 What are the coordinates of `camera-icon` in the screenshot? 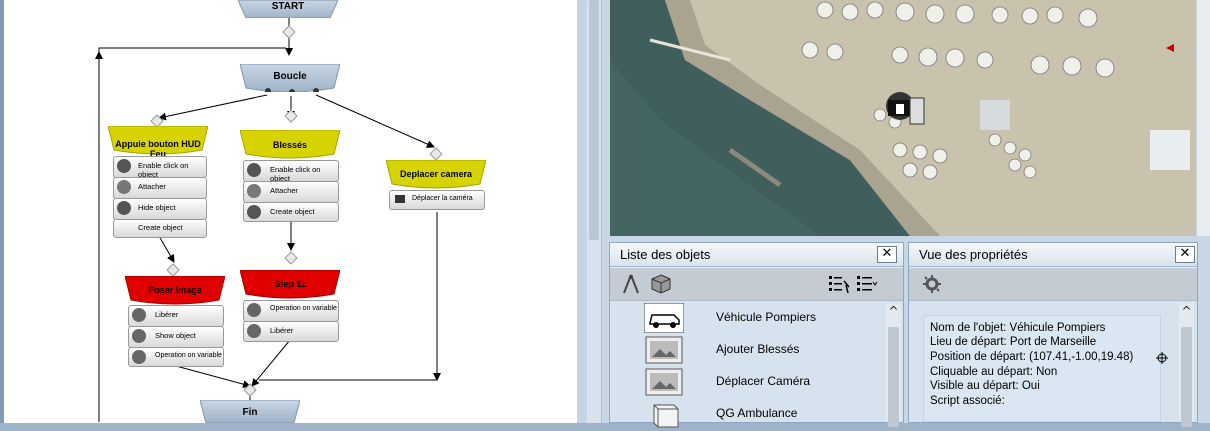 It's located at (400, 199).